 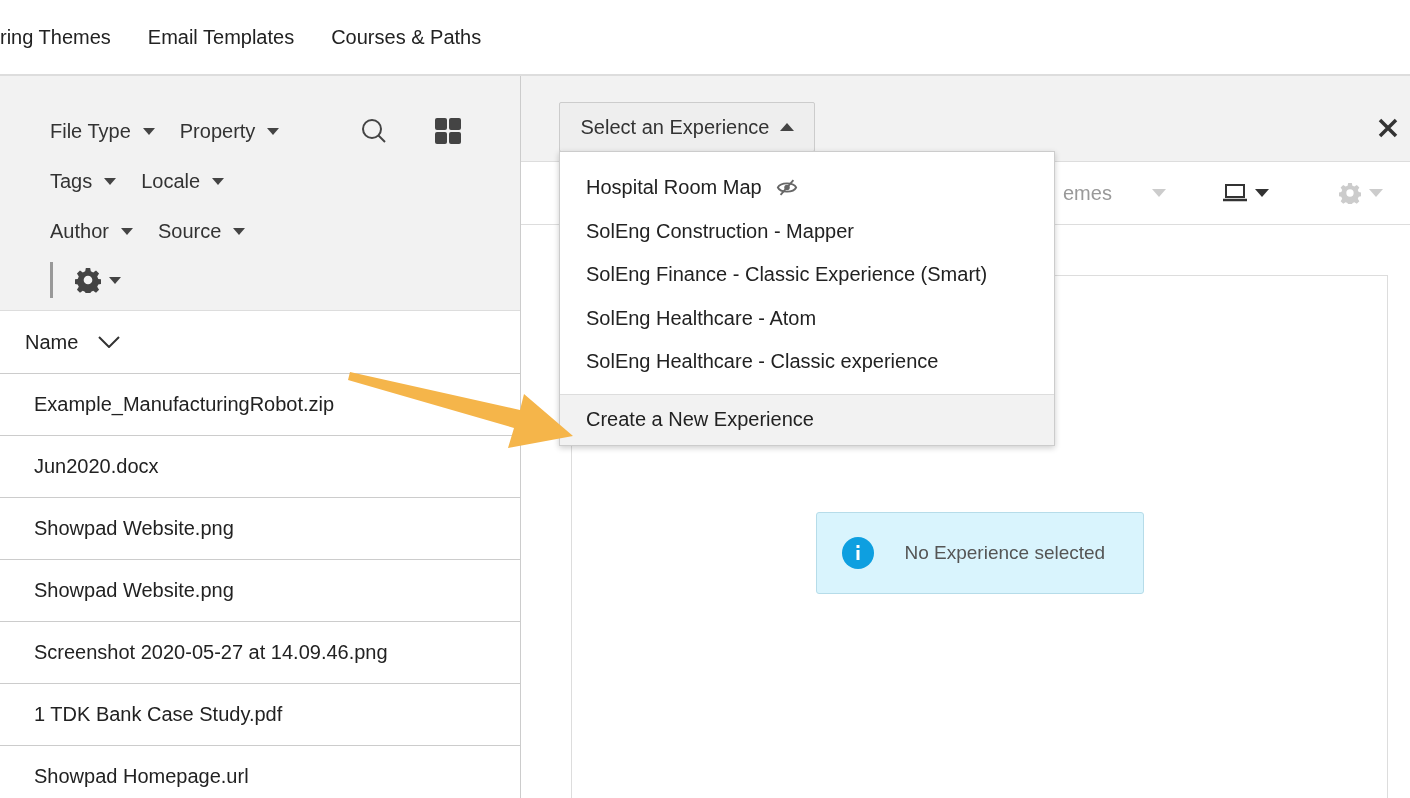 I want to click on experience-option: SolEng Construction - Mapper, so click(x=807, y=231).